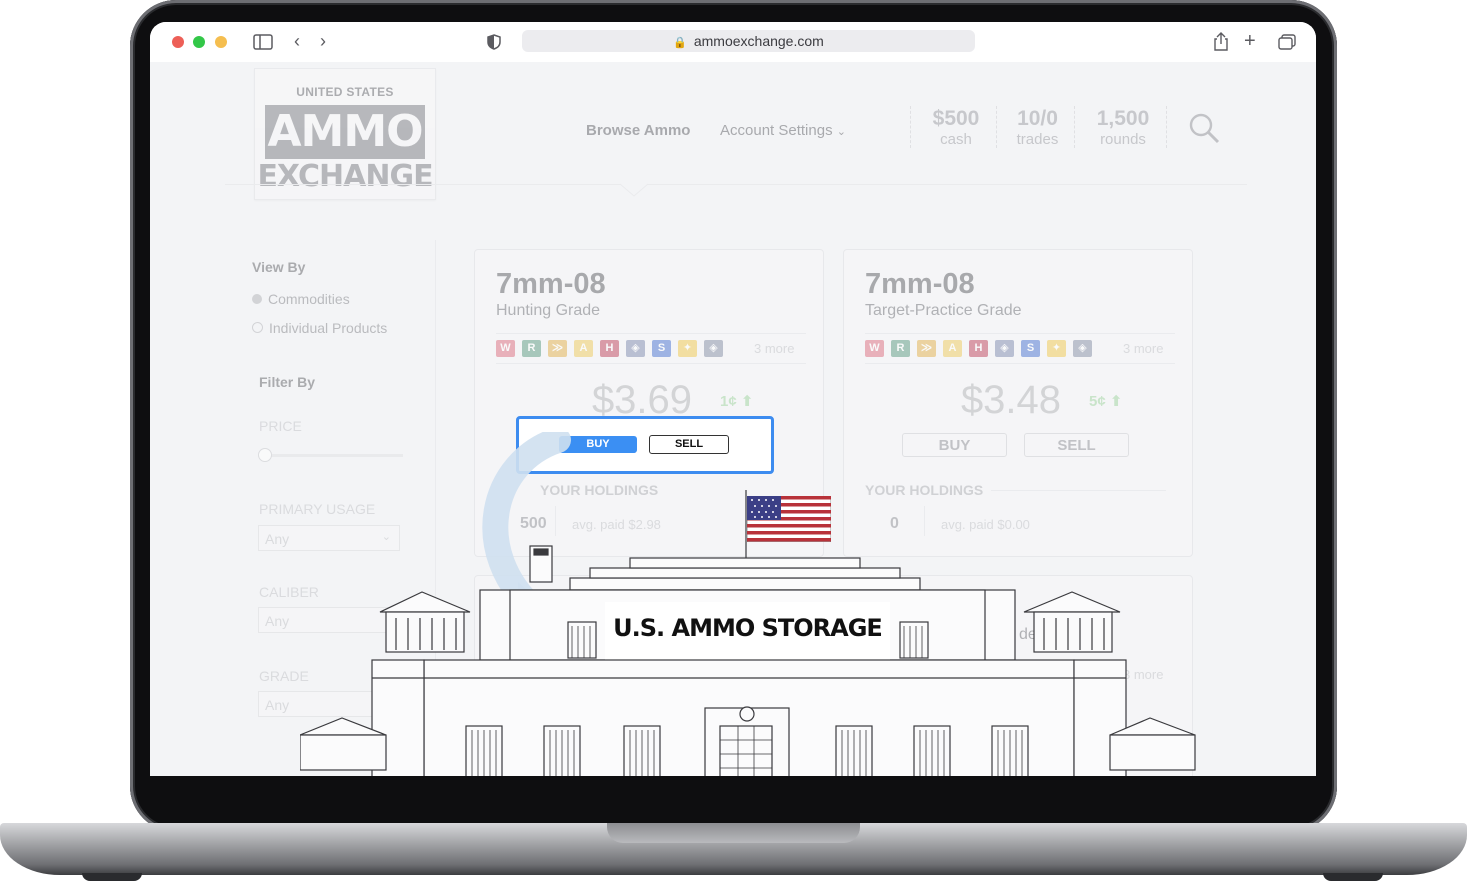 The height and width of the screenshot is (884, 1467). I want to click on browser-toolbar: ‹ › 🔒 ammoexchange.com +, so click(733, 42).